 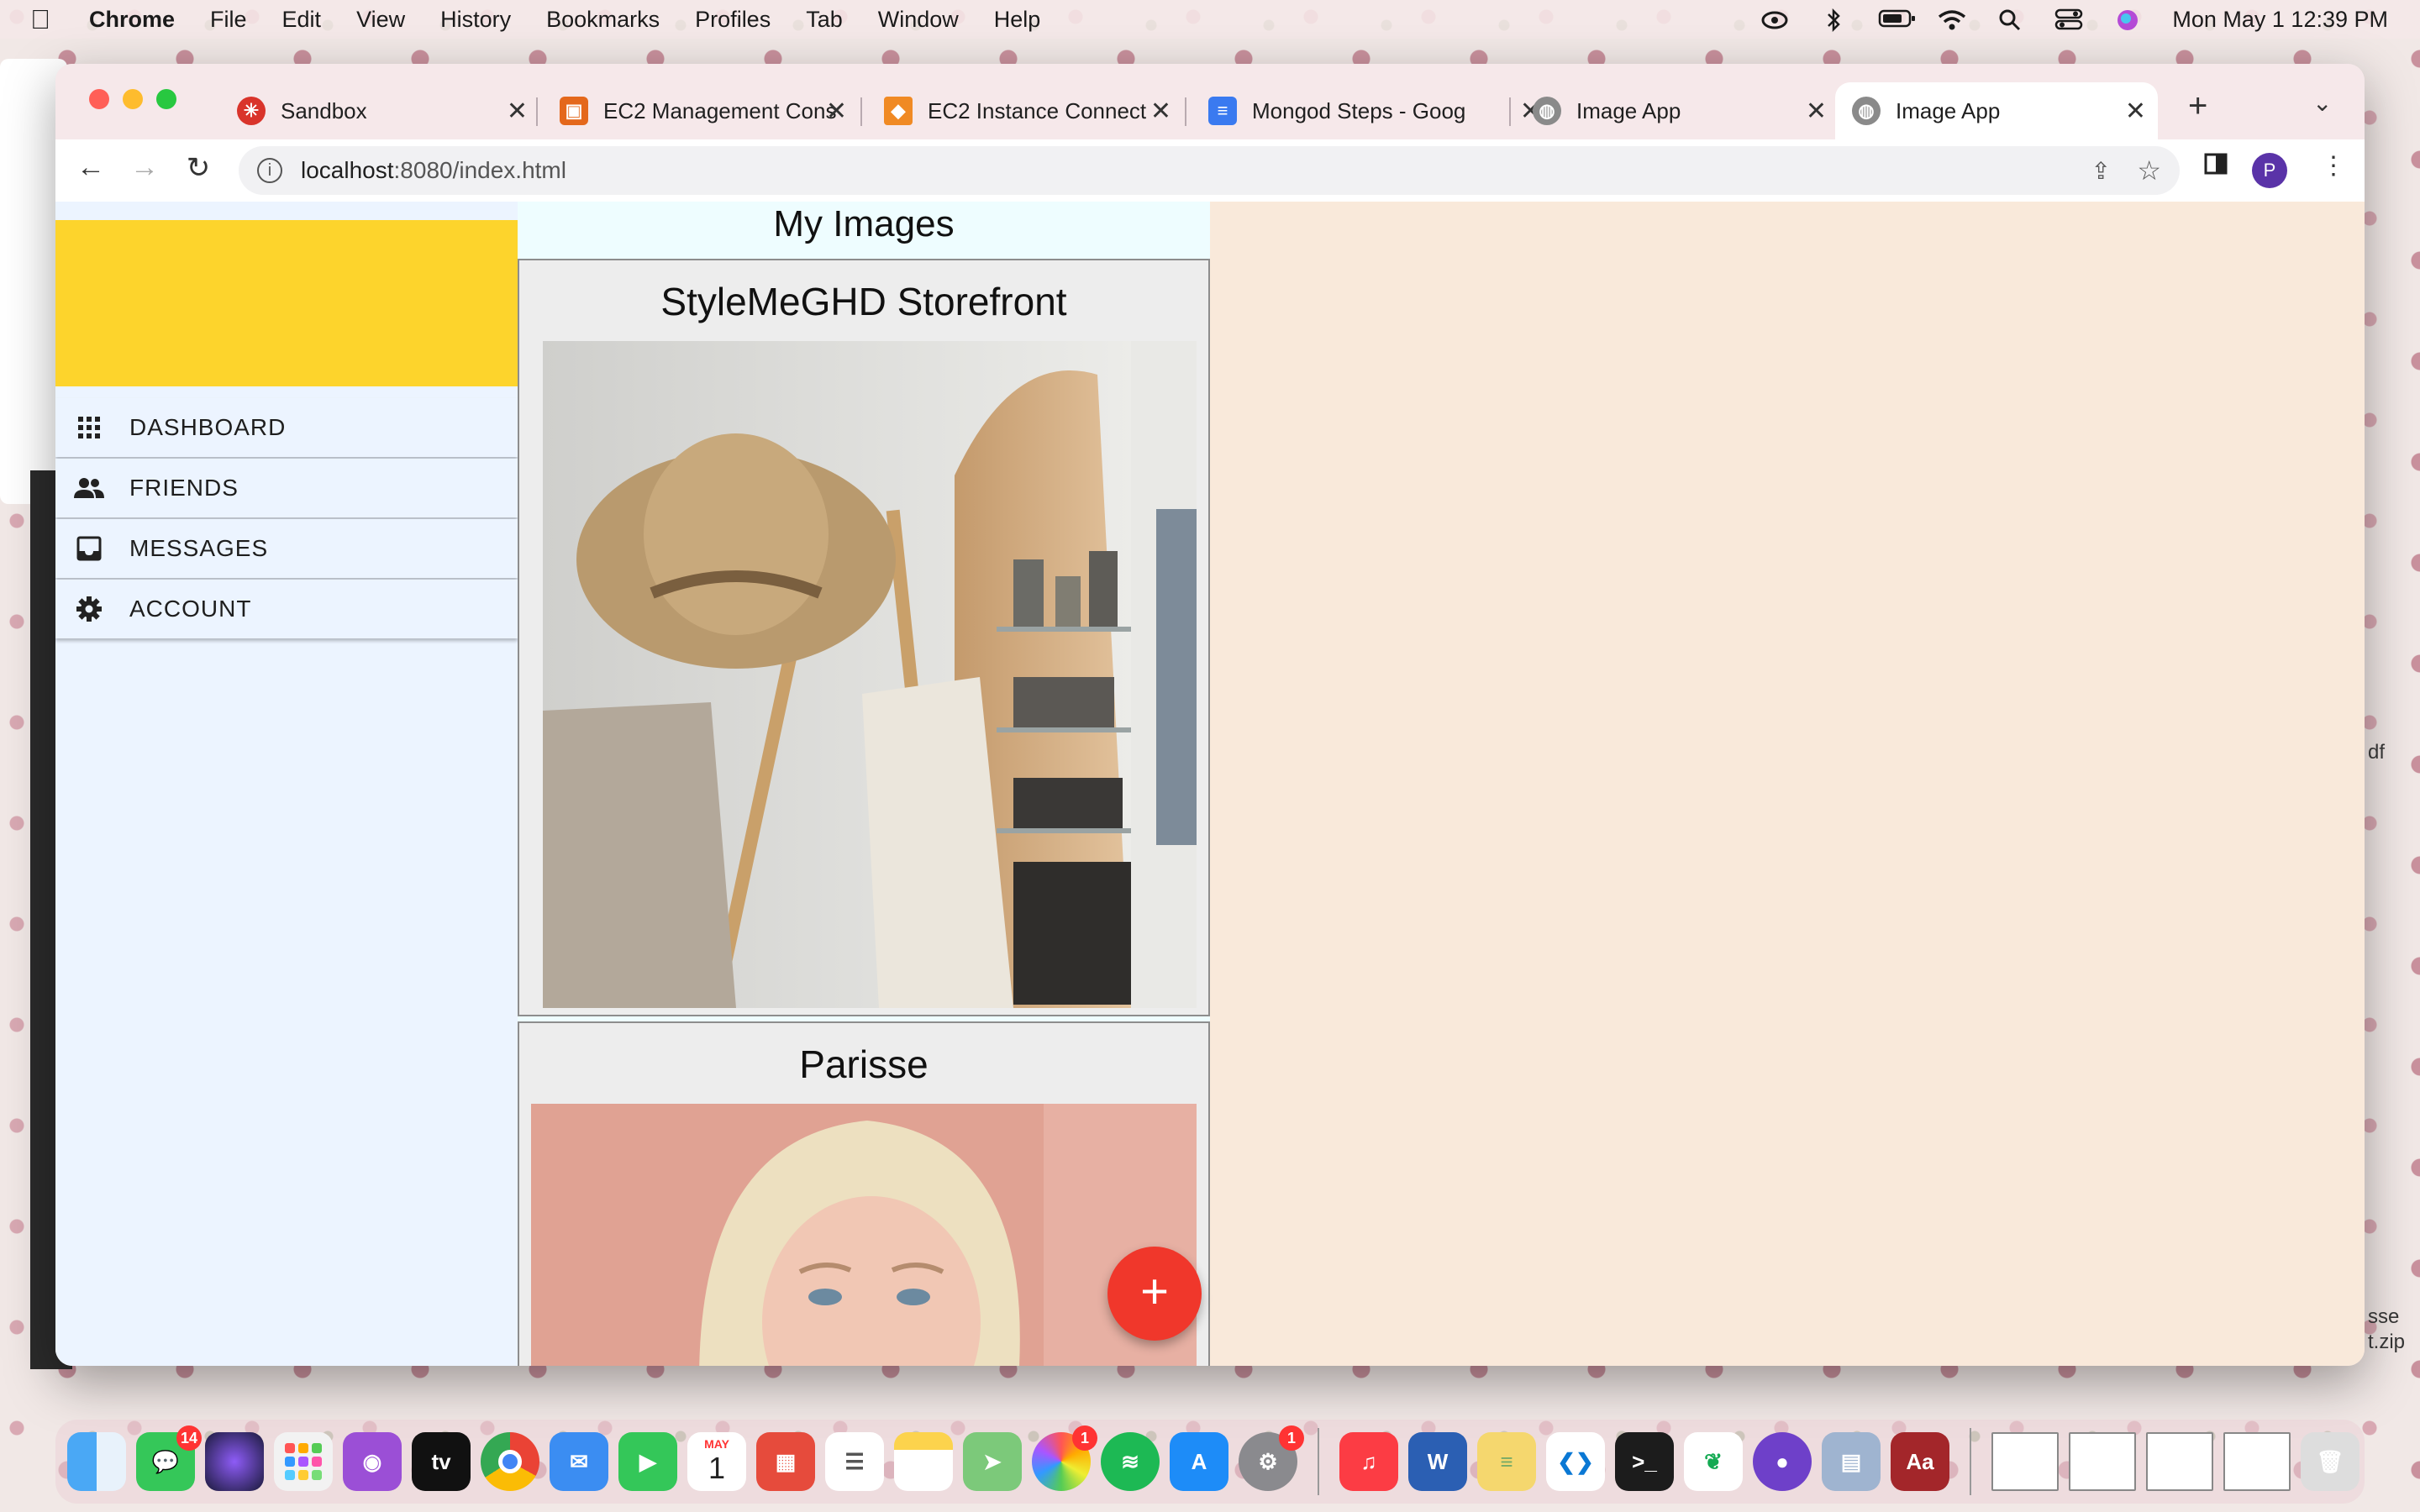 What do you see at coordinates (1897, 19) in the screenshot?
I see `battery-icon` at bounding box center [1897, 19].